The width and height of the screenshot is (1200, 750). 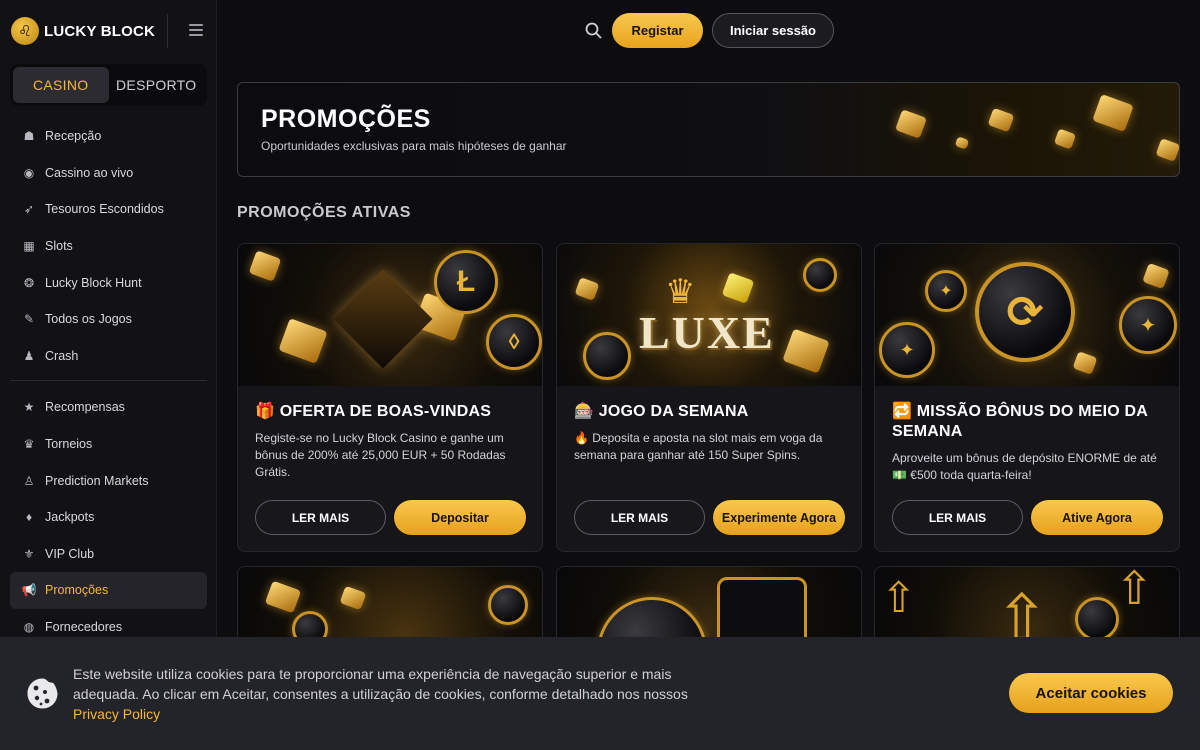 I want to click on dark-diamond-decoration, so click(x=383, y=319).